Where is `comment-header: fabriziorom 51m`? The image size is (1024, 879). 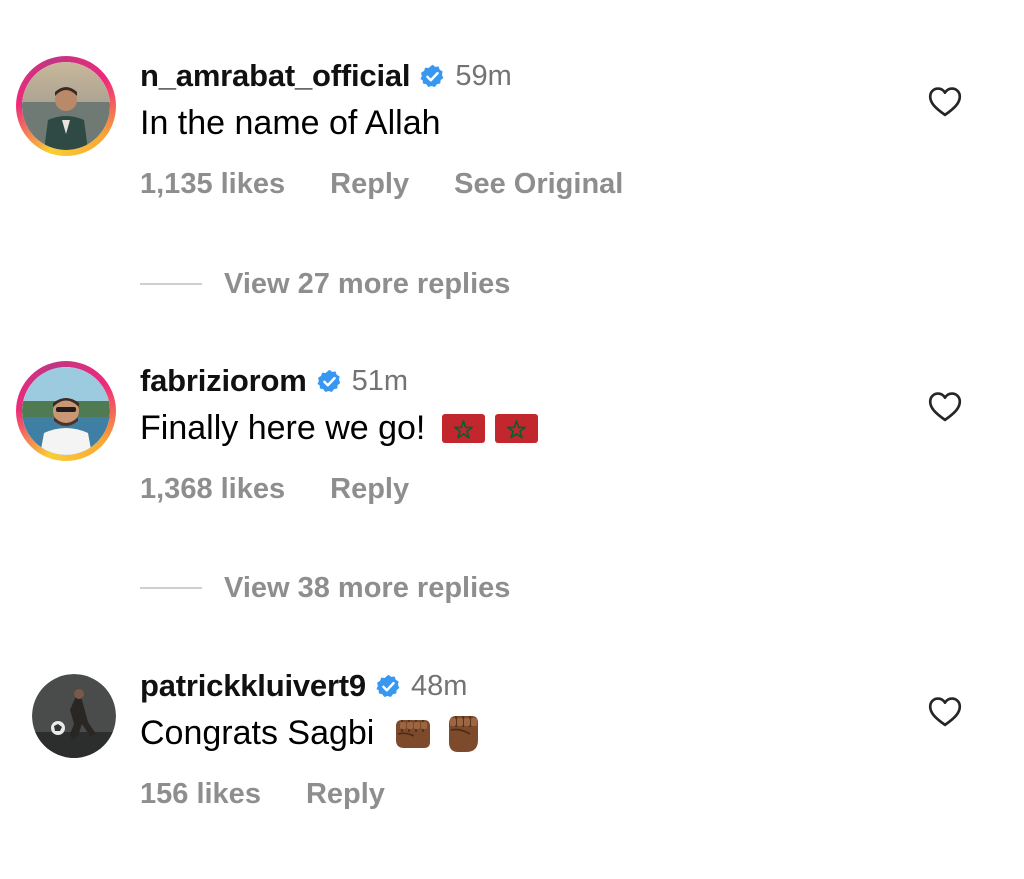 comment-header: fabriziorom 51m is located at coordinates (274, 381).